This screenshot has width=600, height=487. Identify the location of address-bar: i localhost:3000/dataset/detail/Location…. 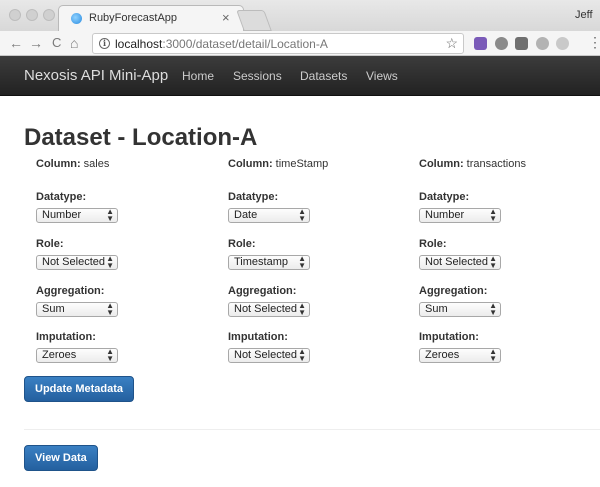
(278, 43).